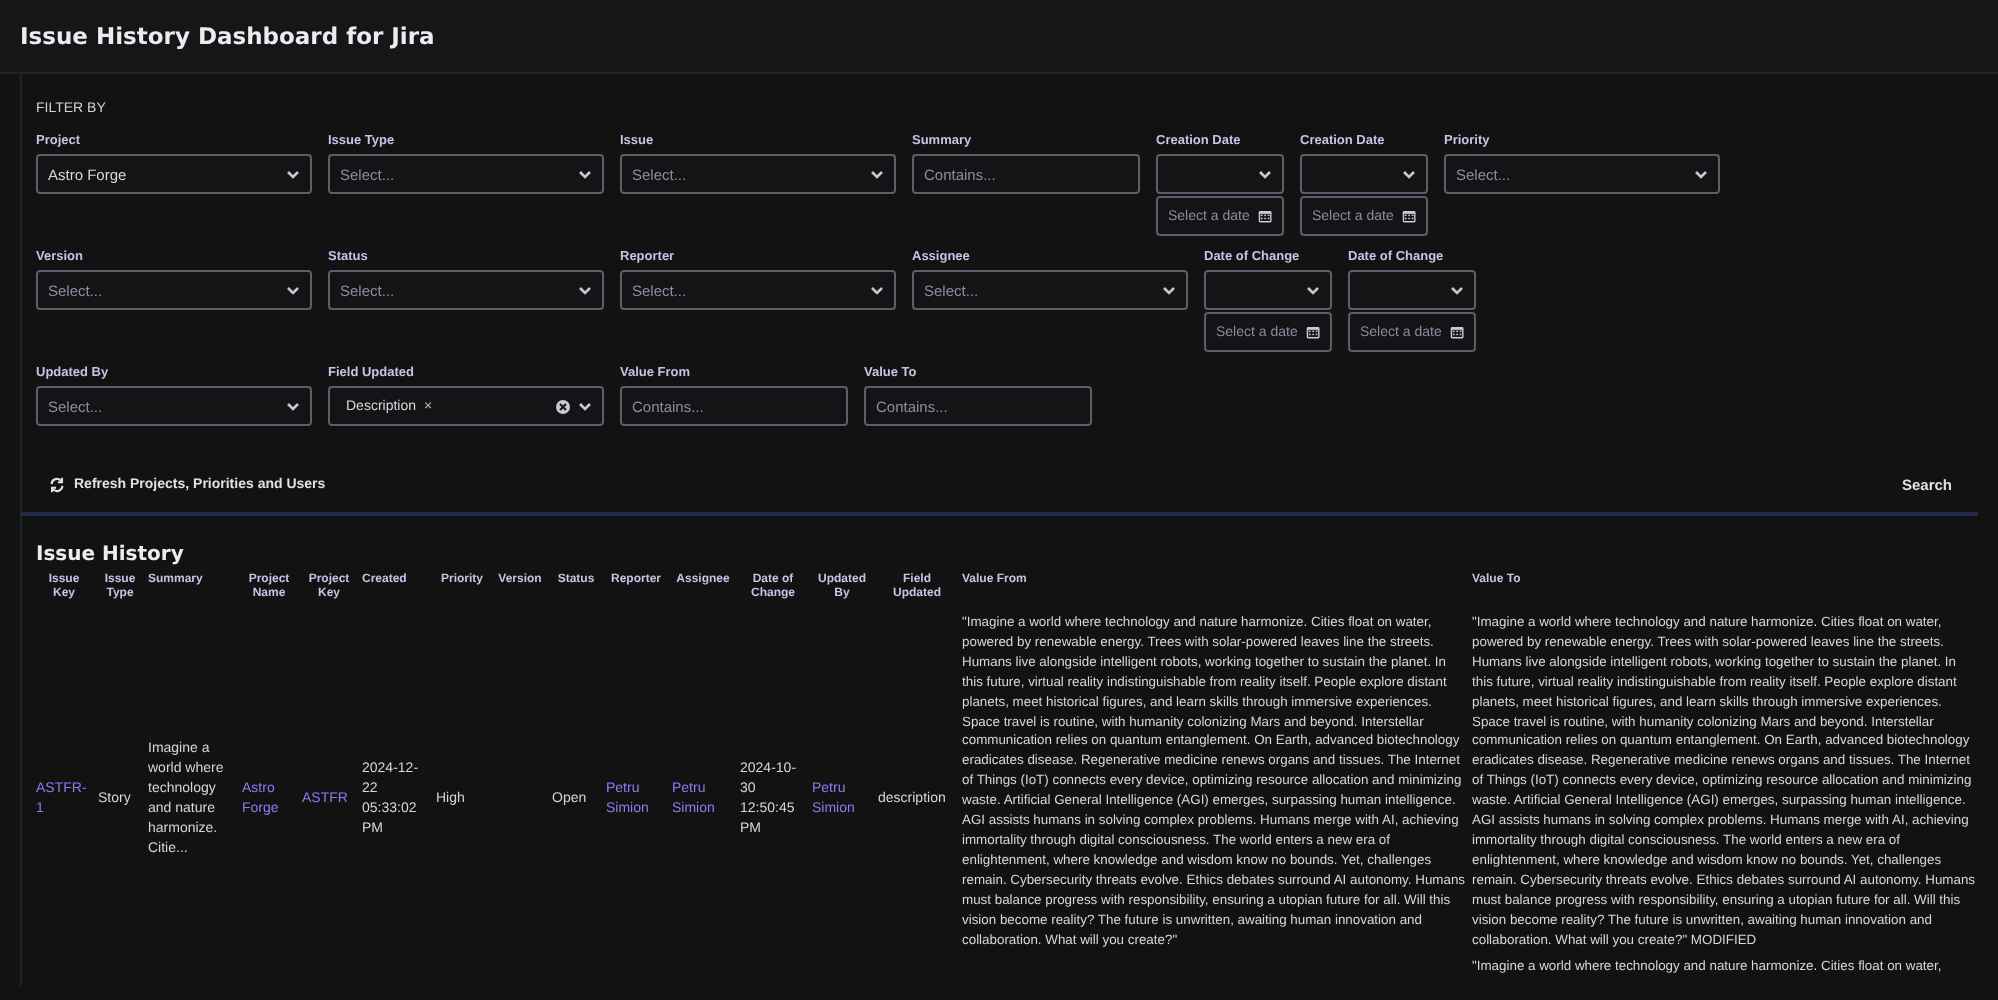 This screenshot has width=1998, height=1000. What do you see at coordinates (57, 485) in the screenshot?
I see `refresh-icon` at bounding box center [57, 485].